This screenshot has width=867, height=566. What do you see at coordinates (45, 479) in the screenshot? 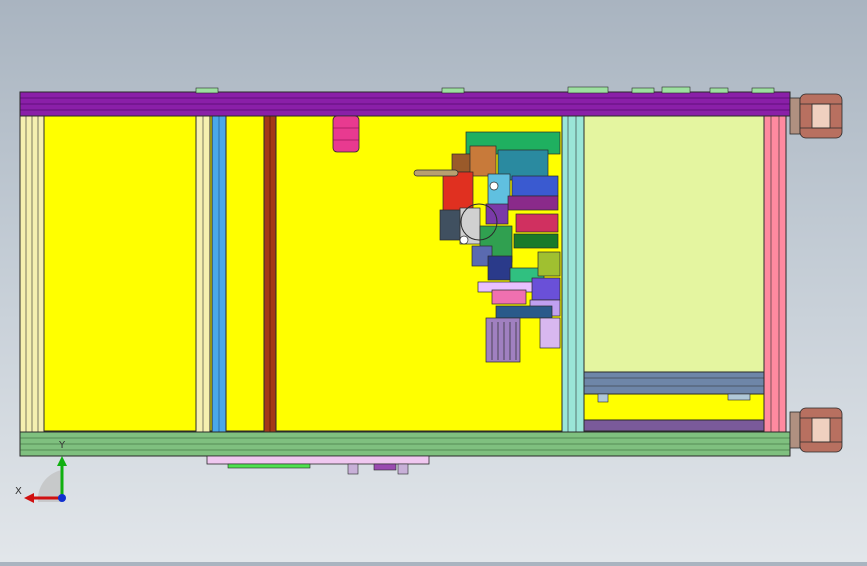
I see `triad-graphic` at bounding box center [45, 479].